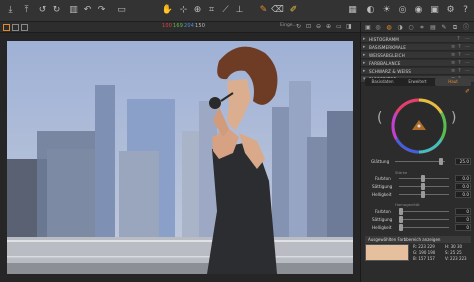 This screenshot has height=282, width=474. I want to click on grid-icon: ▦, so click(352, 10).